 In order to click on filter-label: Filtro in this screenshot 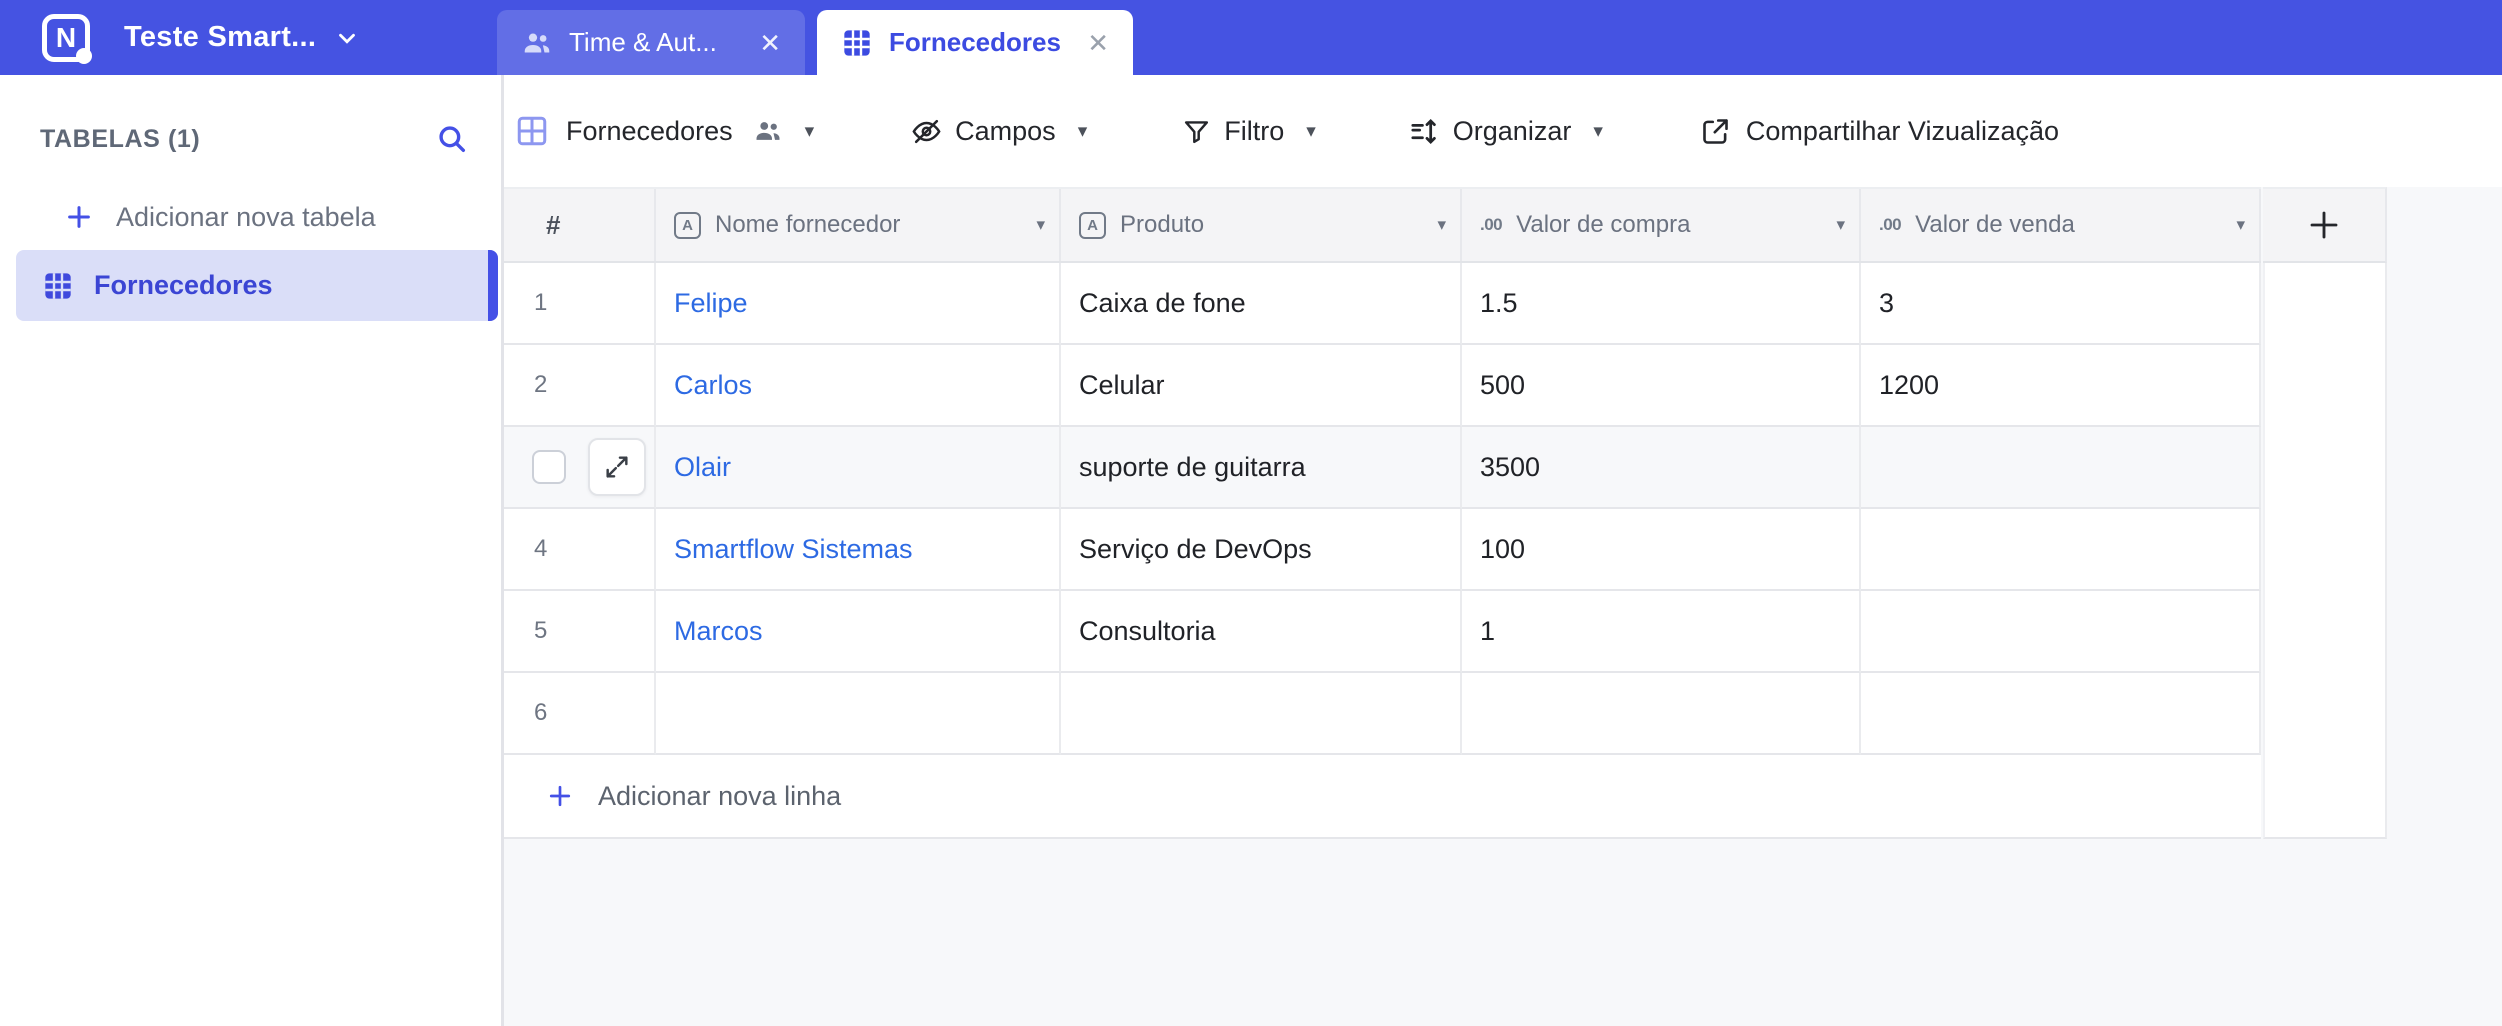, I will do `click(1254, 130)`.